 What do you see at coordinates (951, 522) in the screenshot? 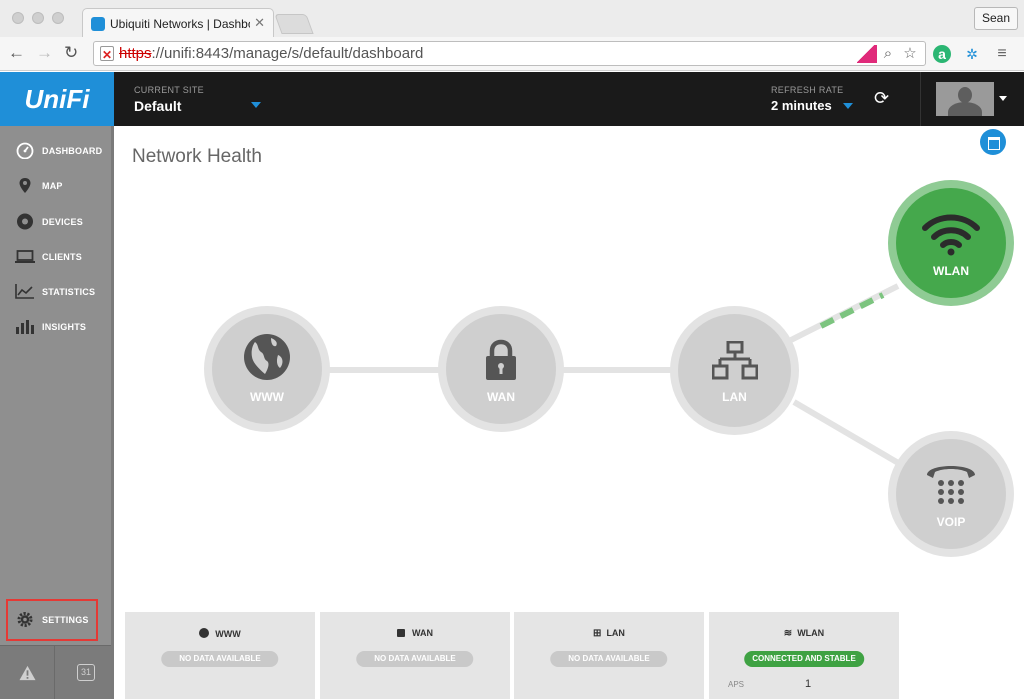
I see `node-voip-label: VOIP` at bounding box center [951, 522].